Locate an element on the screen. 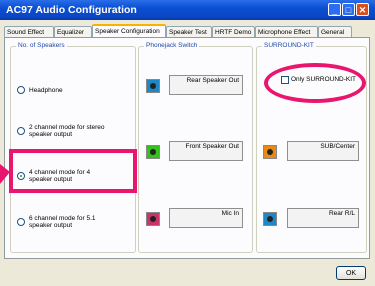 The width and height of the screenshot is (375, 286). mic-in-jack-icon is located at coordinates (153, 219).